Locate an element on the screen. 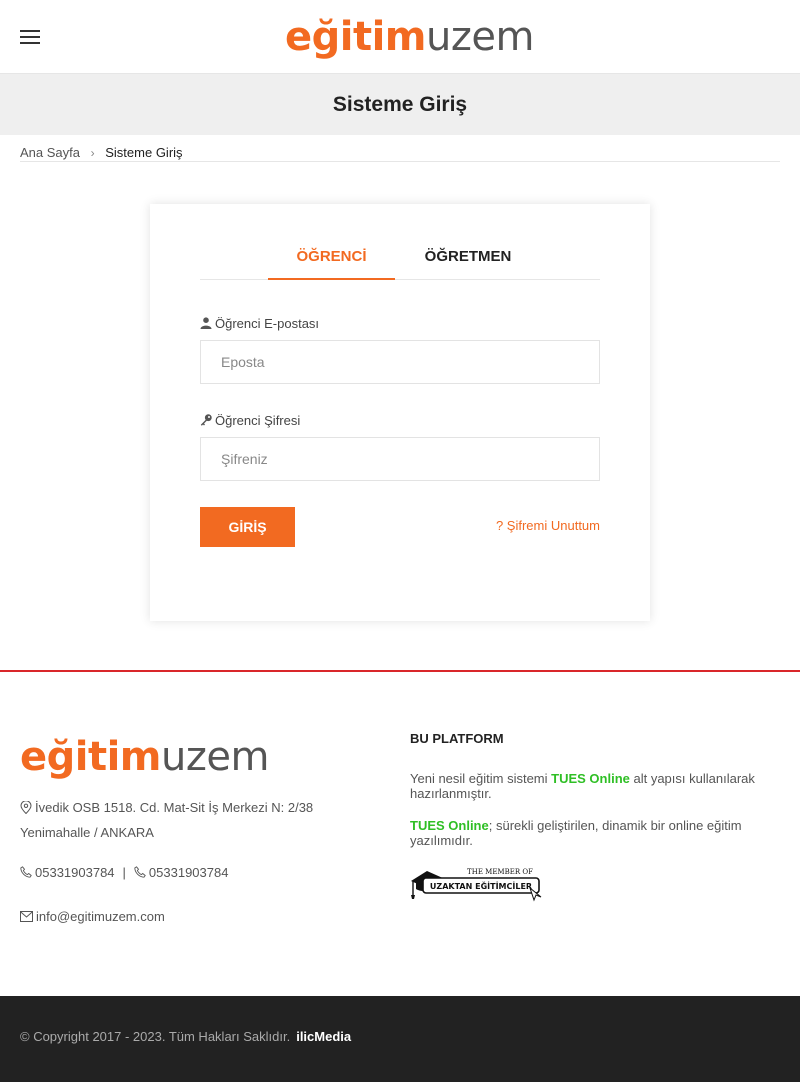  footer-divider is located at coordinates (400, 671).